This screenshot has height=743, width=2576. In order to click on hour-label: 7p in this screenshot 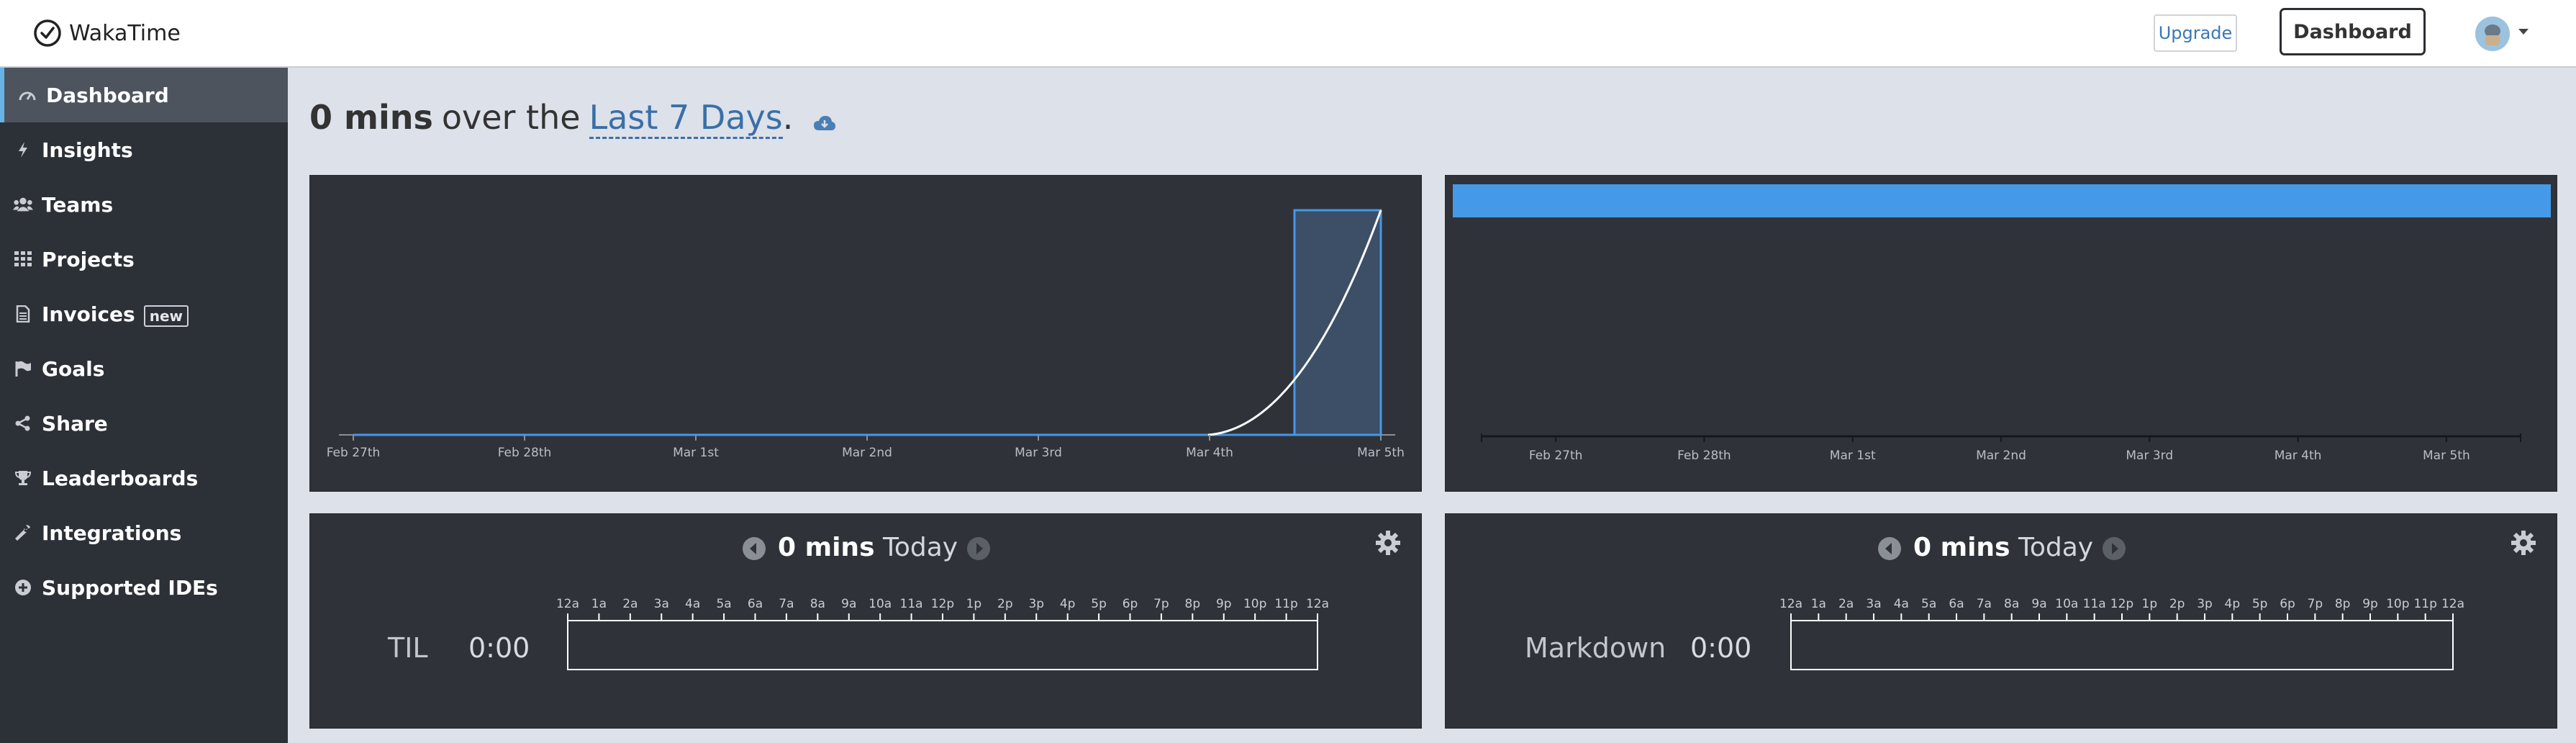, I will do `click(1161, 604)`.